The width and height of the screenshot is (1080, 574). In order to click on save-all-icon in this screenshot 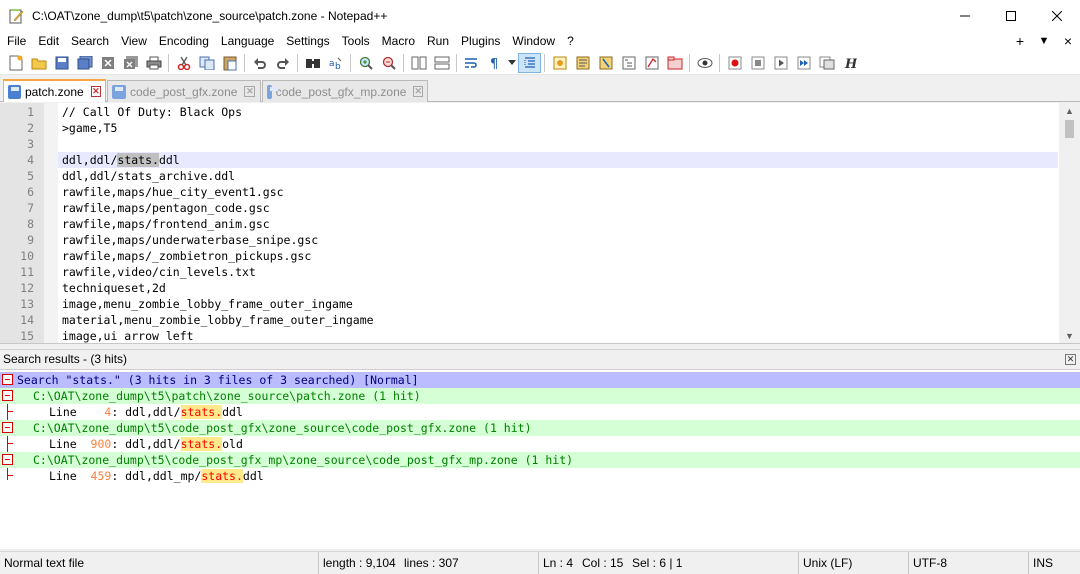, I will do `click(84, 63)`.